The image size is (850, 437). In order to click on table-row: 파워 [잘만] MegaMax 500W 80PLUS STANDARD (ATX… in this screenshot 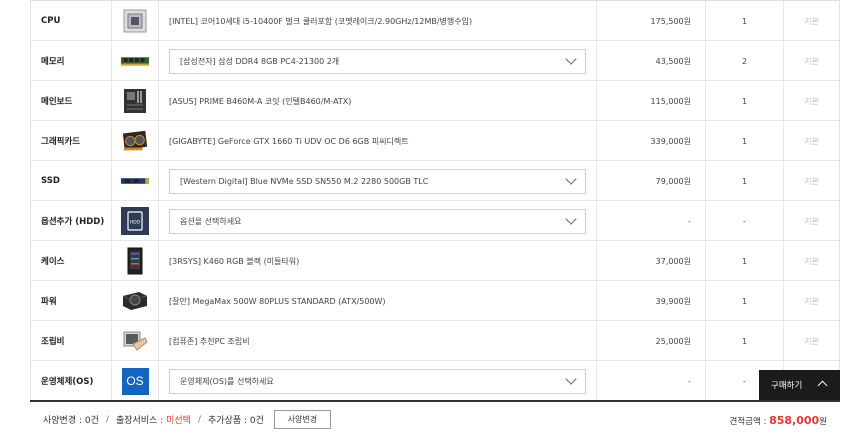, I will do `click(435, 301)`.